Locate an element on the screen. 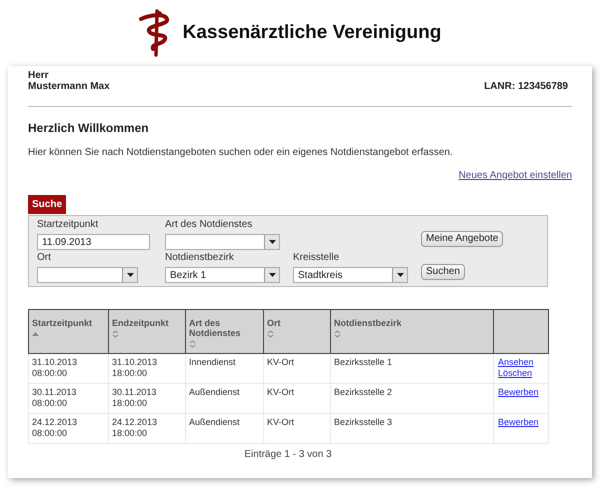 The height and width of the screenshot is (487, 600). dropdown-field: Stadtkreis is located at coordinates (350, 275).